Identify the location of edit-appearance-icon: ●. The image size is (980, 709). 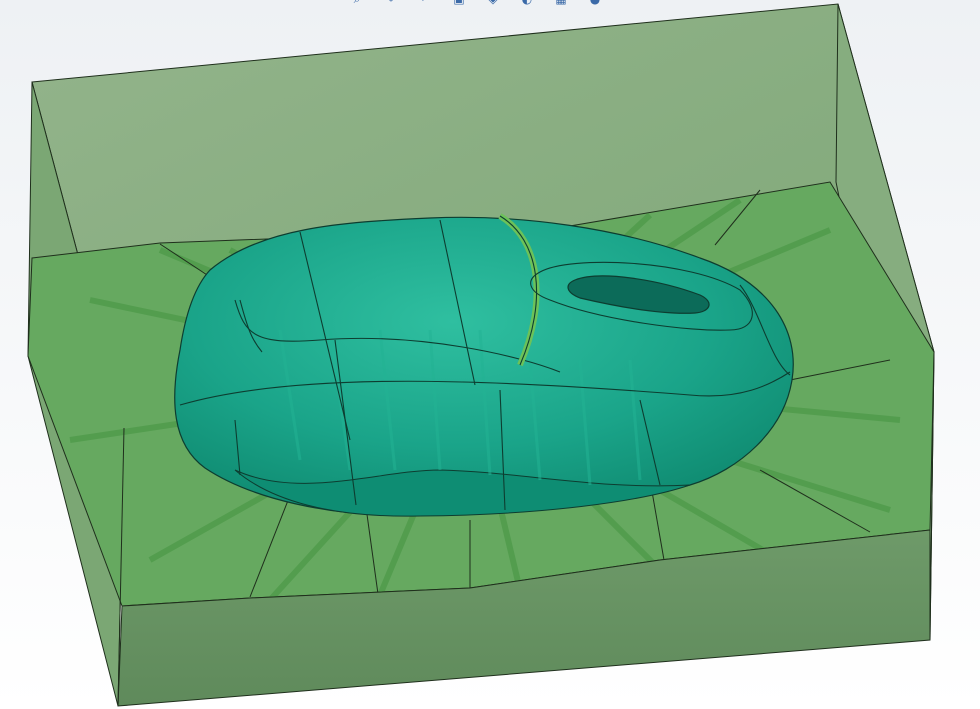
(595, 3).